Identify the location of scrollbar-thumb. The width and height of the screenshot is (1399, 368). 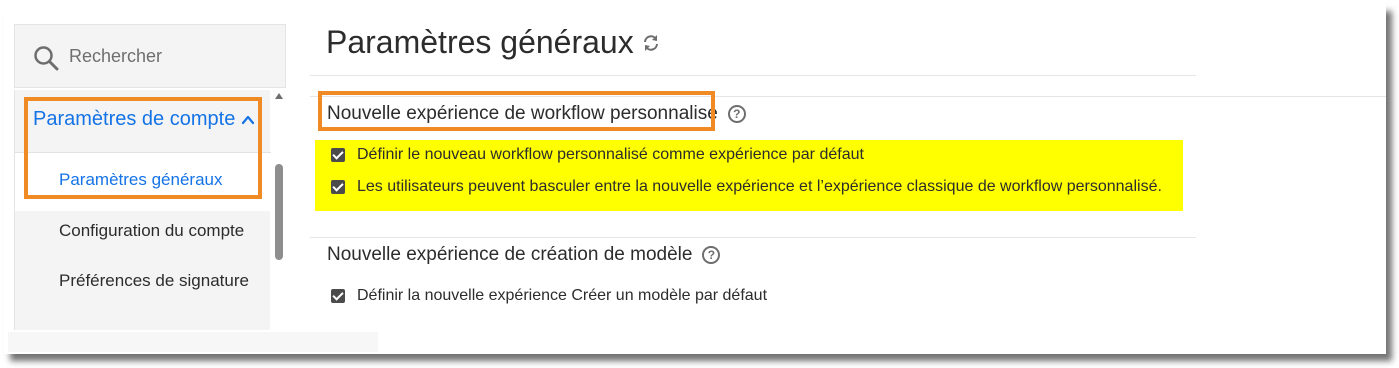
(279, 212).